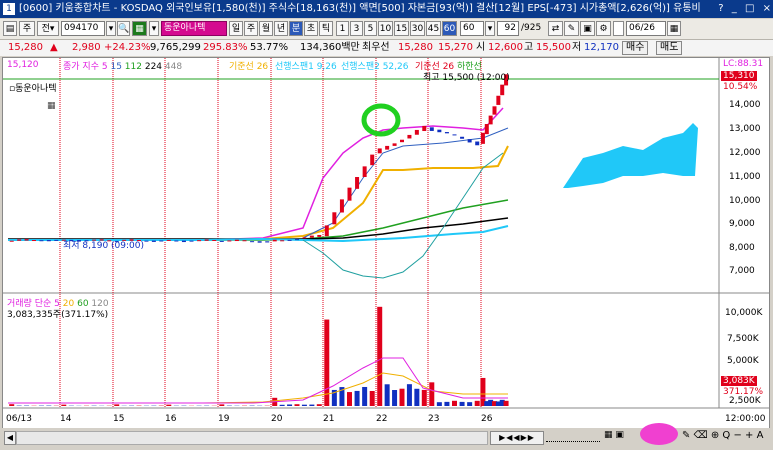 This screenshot has height=450, width=773. Describe the element at coordinates (382, 419) in the screenshot. I see `xaxis-label: 22` at that location.